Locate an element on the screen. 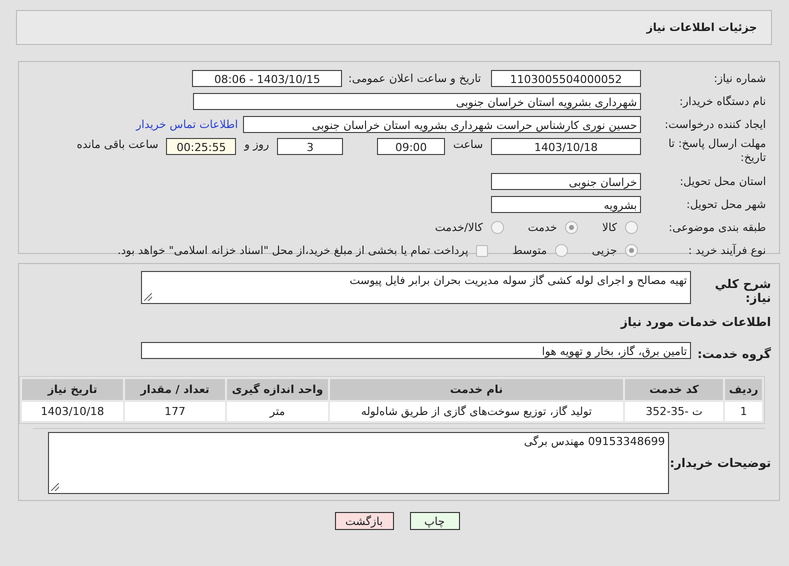 Image resolution: width=789 pixels, height=566 pixels. field-label: شماره نیاز: is located at coordinates (739, 78).